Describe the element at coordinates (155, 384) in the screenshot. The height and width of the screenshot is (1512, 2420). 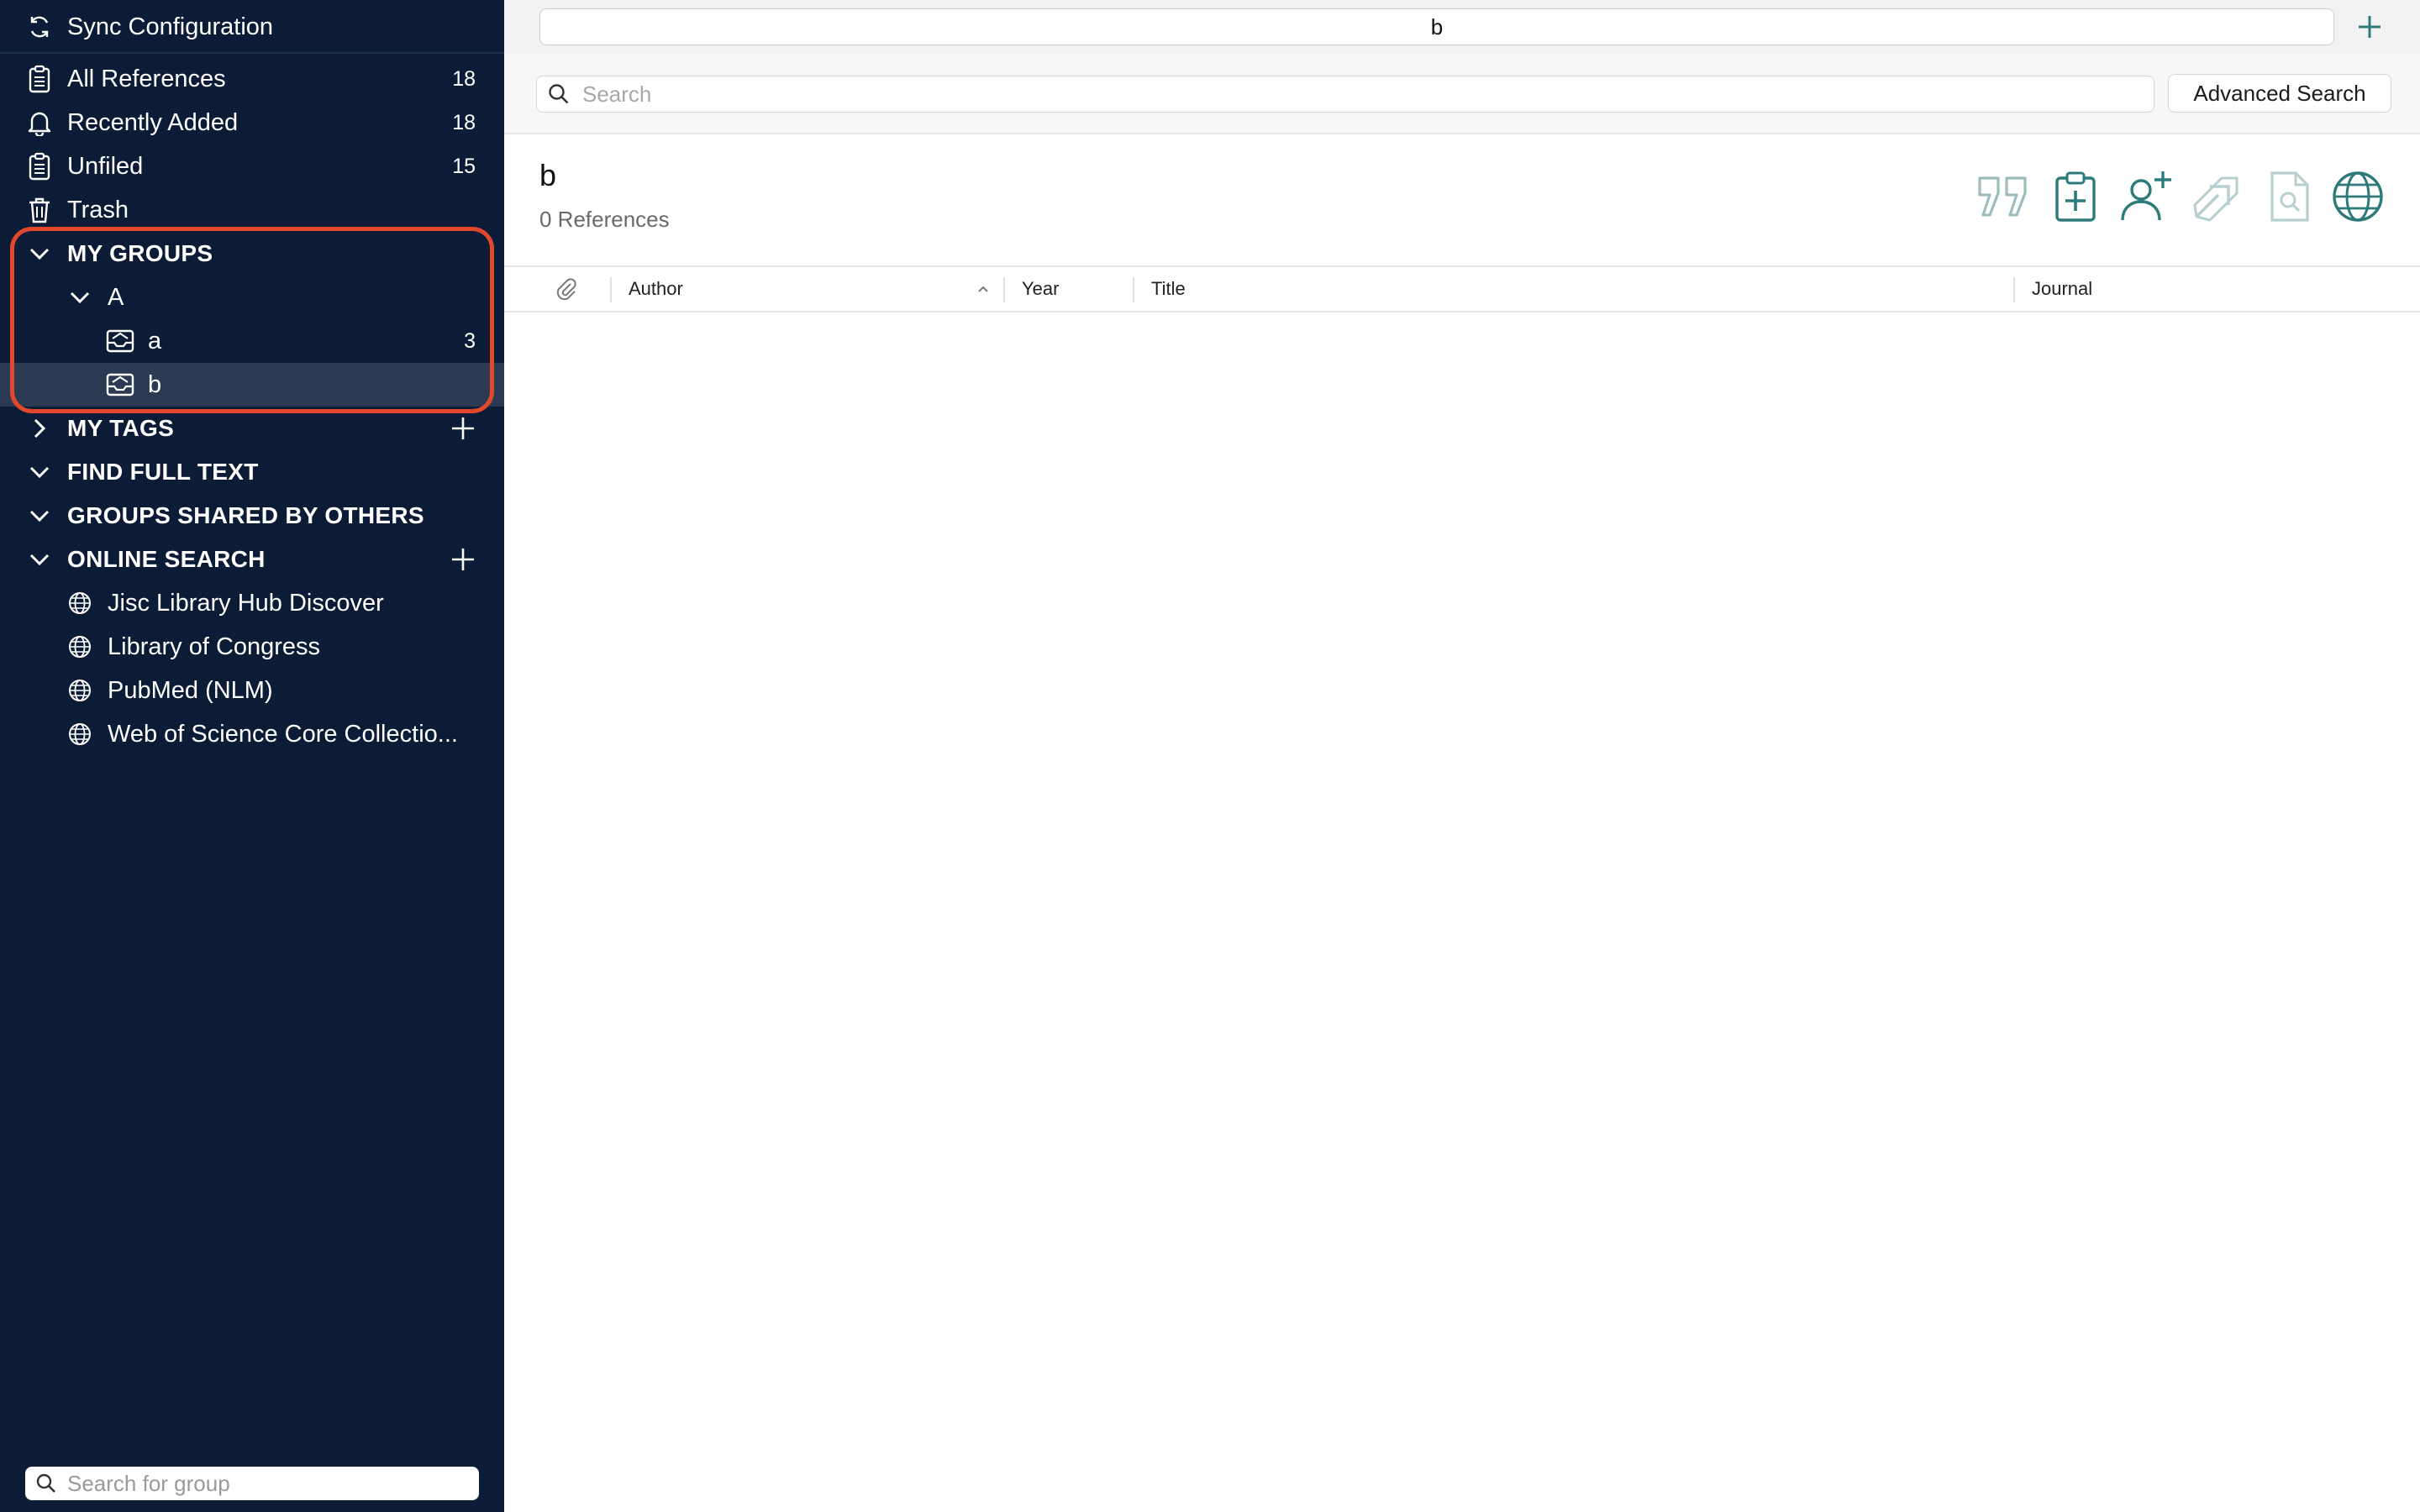
I see `group-label: b` at that location.